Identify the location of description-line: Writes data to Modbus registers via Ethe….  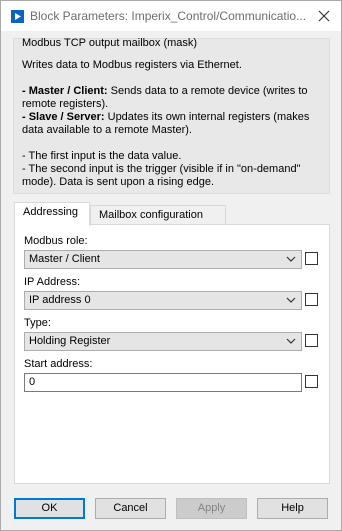
(132, 65).